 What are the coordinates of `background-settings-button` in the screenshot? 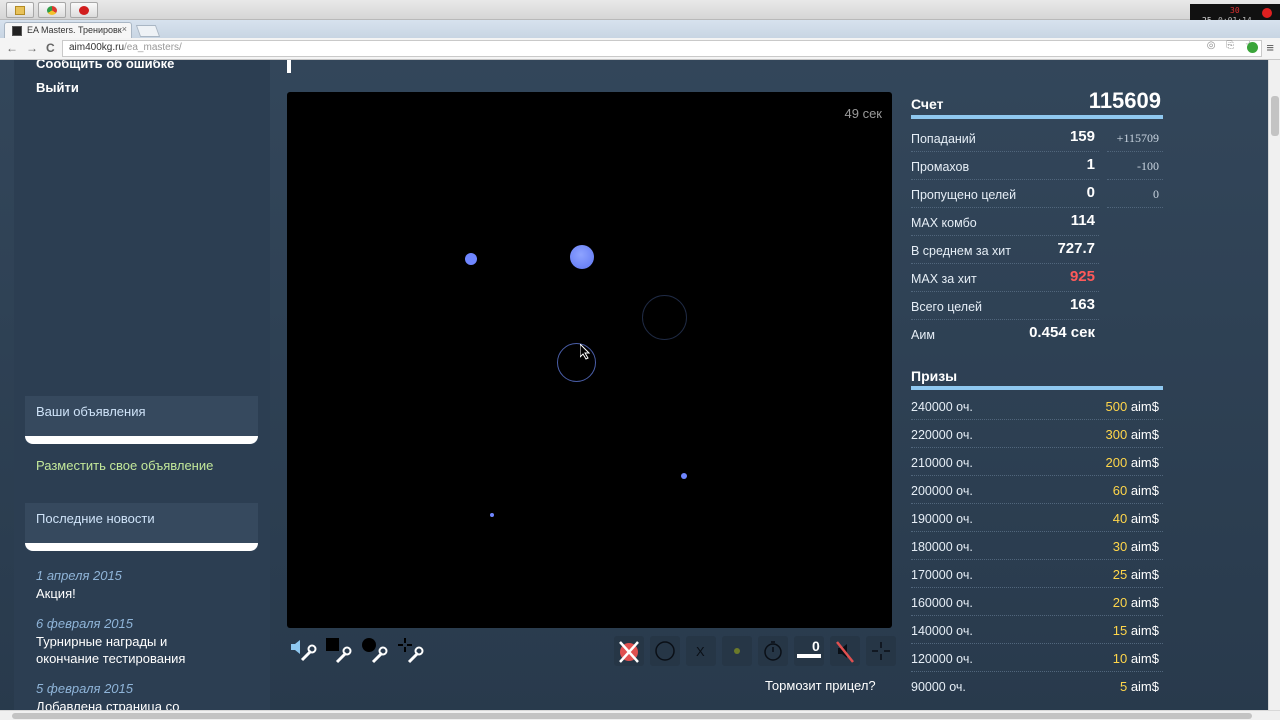 It's located at (339, 651).